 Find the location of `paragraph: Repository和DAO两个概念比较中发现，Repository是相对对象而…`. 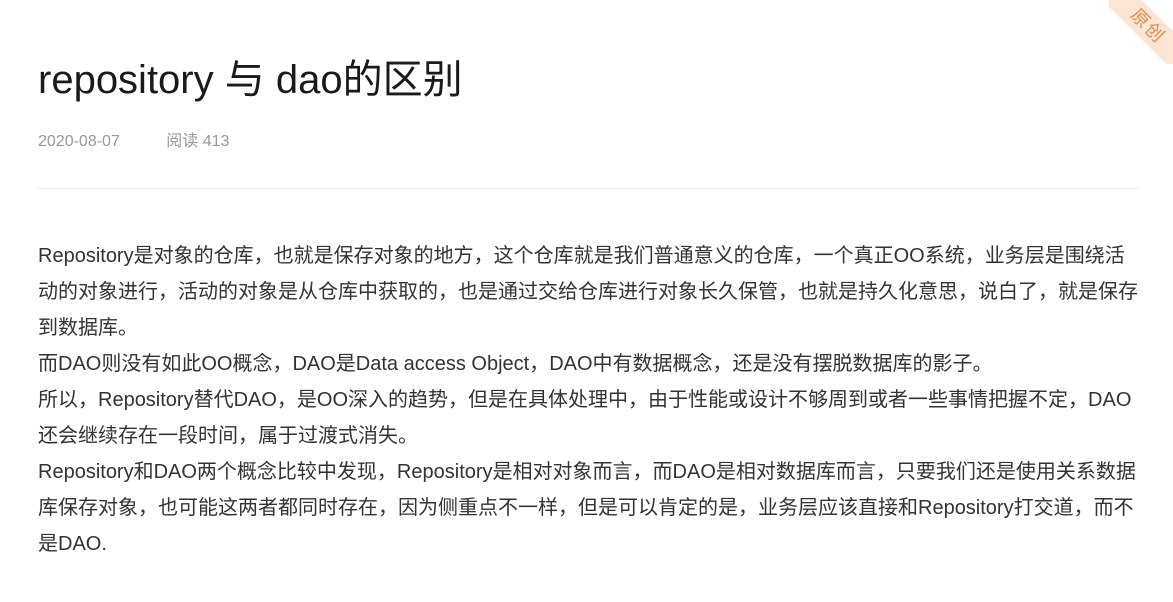

paragraph: Repository和DAO两个概念比较中发现，Repository是相对对象而… is located at coordinates (587, 508).